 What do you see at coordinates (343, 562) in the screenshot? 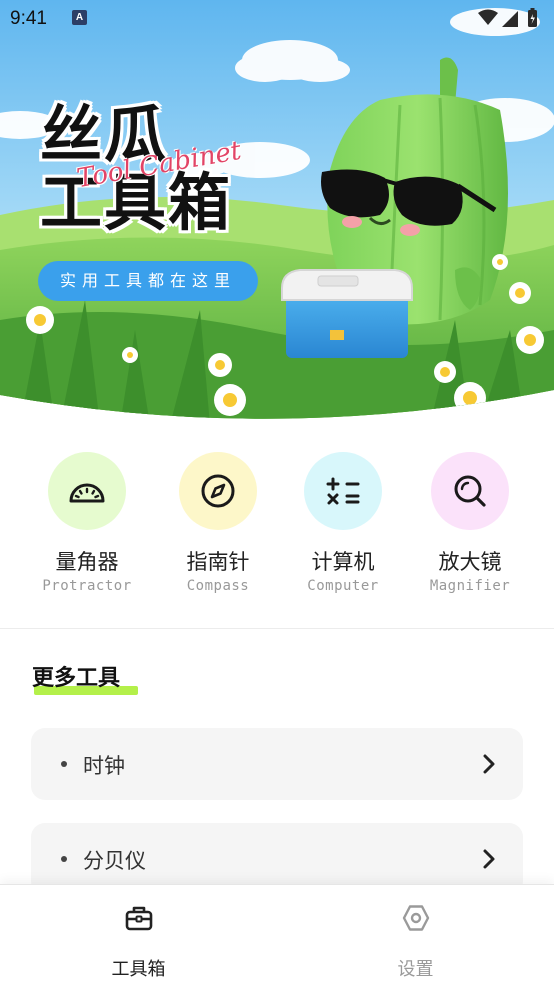
I see `tool-name: 计算机` at bounding box center [343, 562].